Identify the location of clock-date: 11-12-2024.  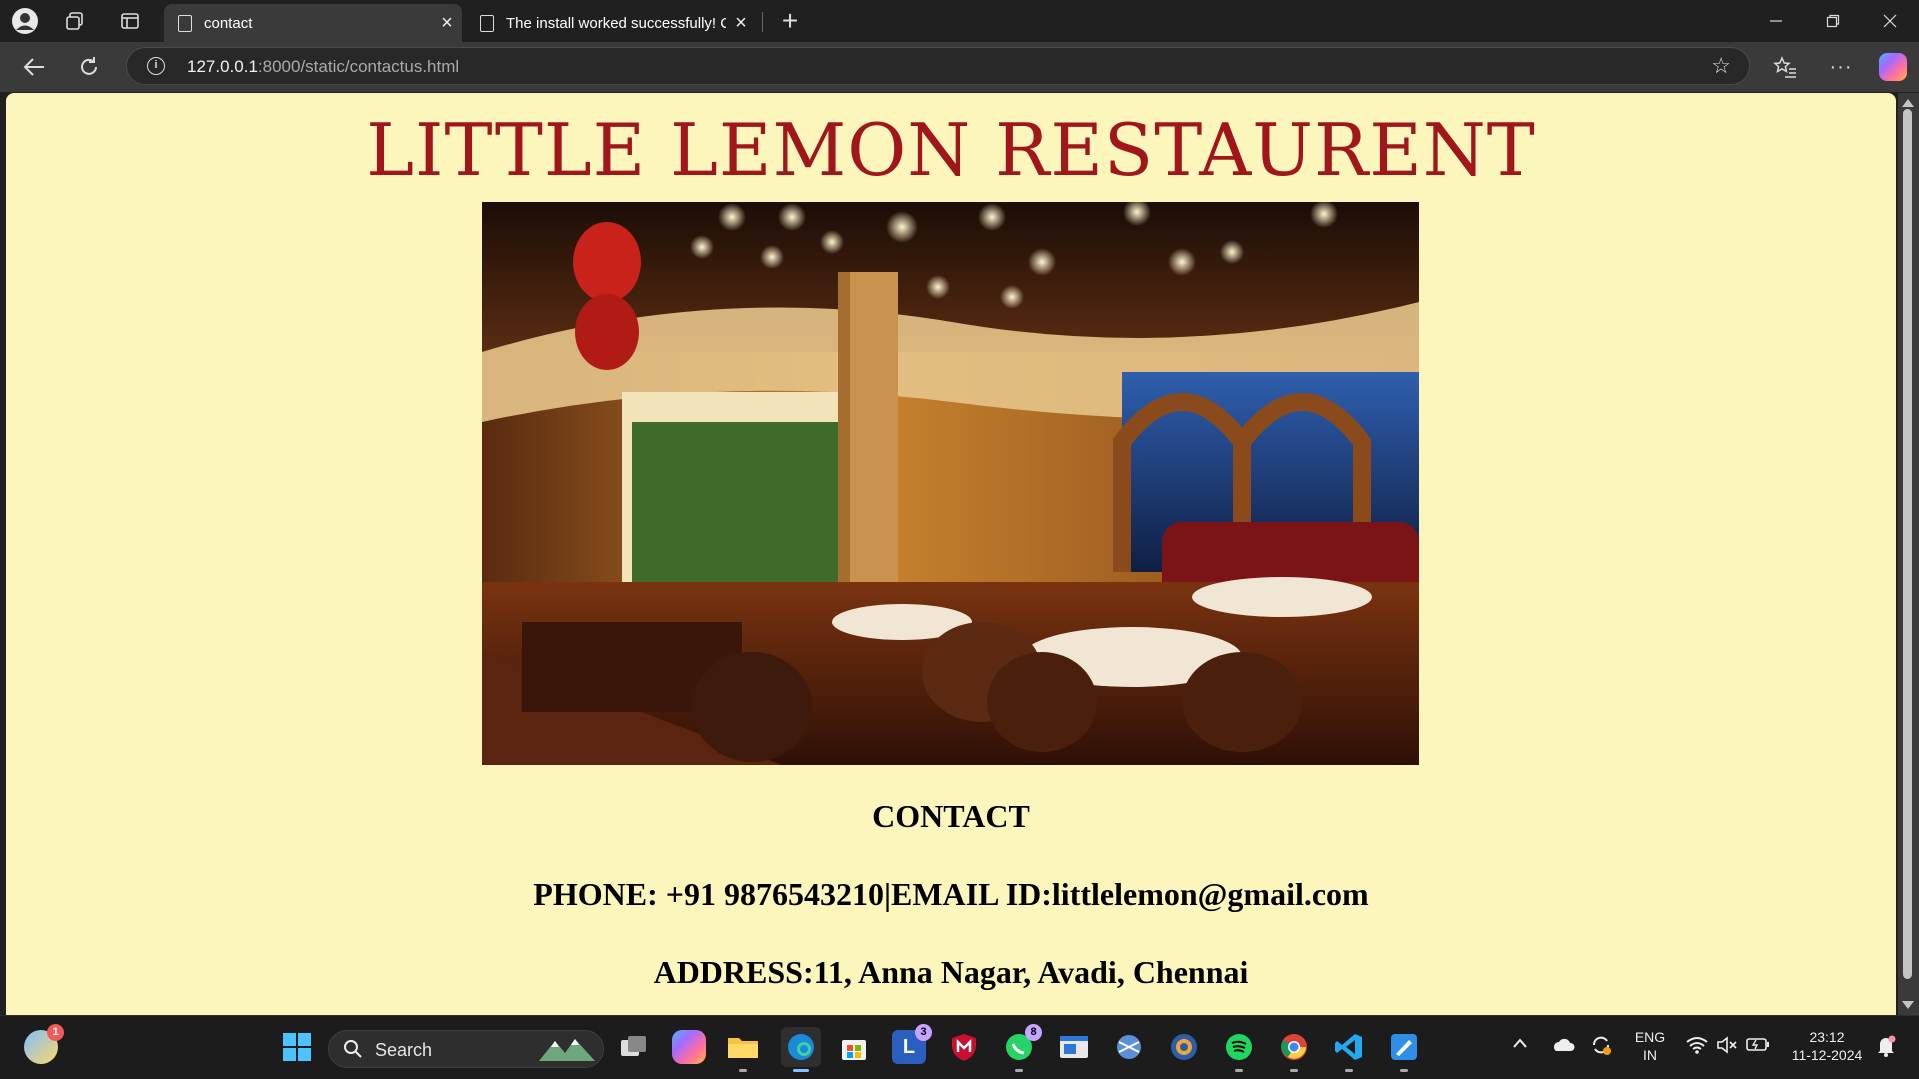
(1827, 1055).